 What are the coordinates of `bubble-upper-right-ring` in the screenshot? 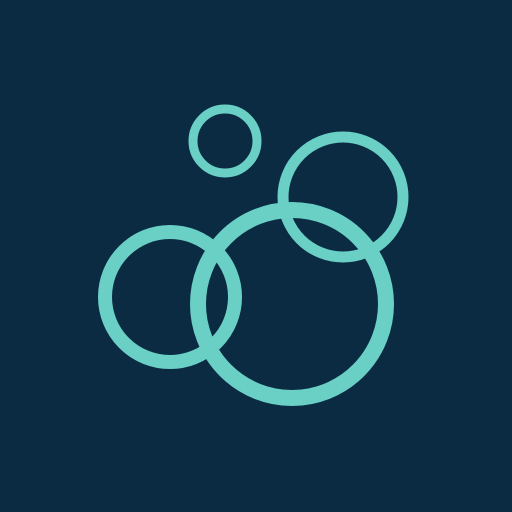 It's located at (343, 197).